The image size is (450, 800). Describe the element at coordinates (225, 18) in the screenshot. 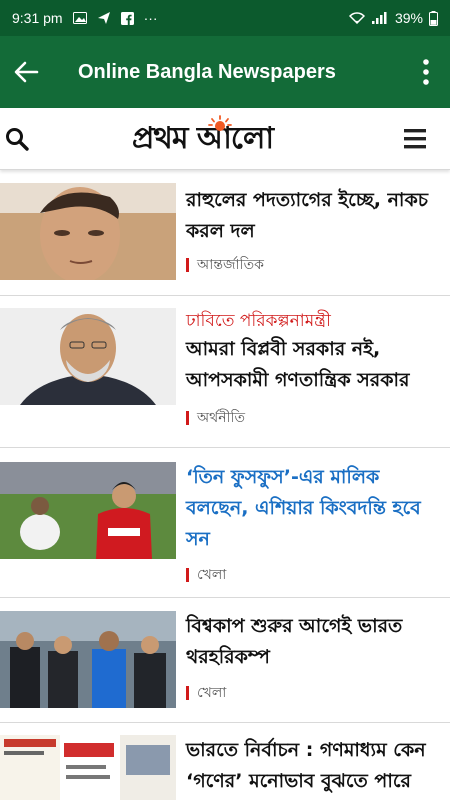

I see `status-bar: 9:31 pm ··· 39%` at that location.